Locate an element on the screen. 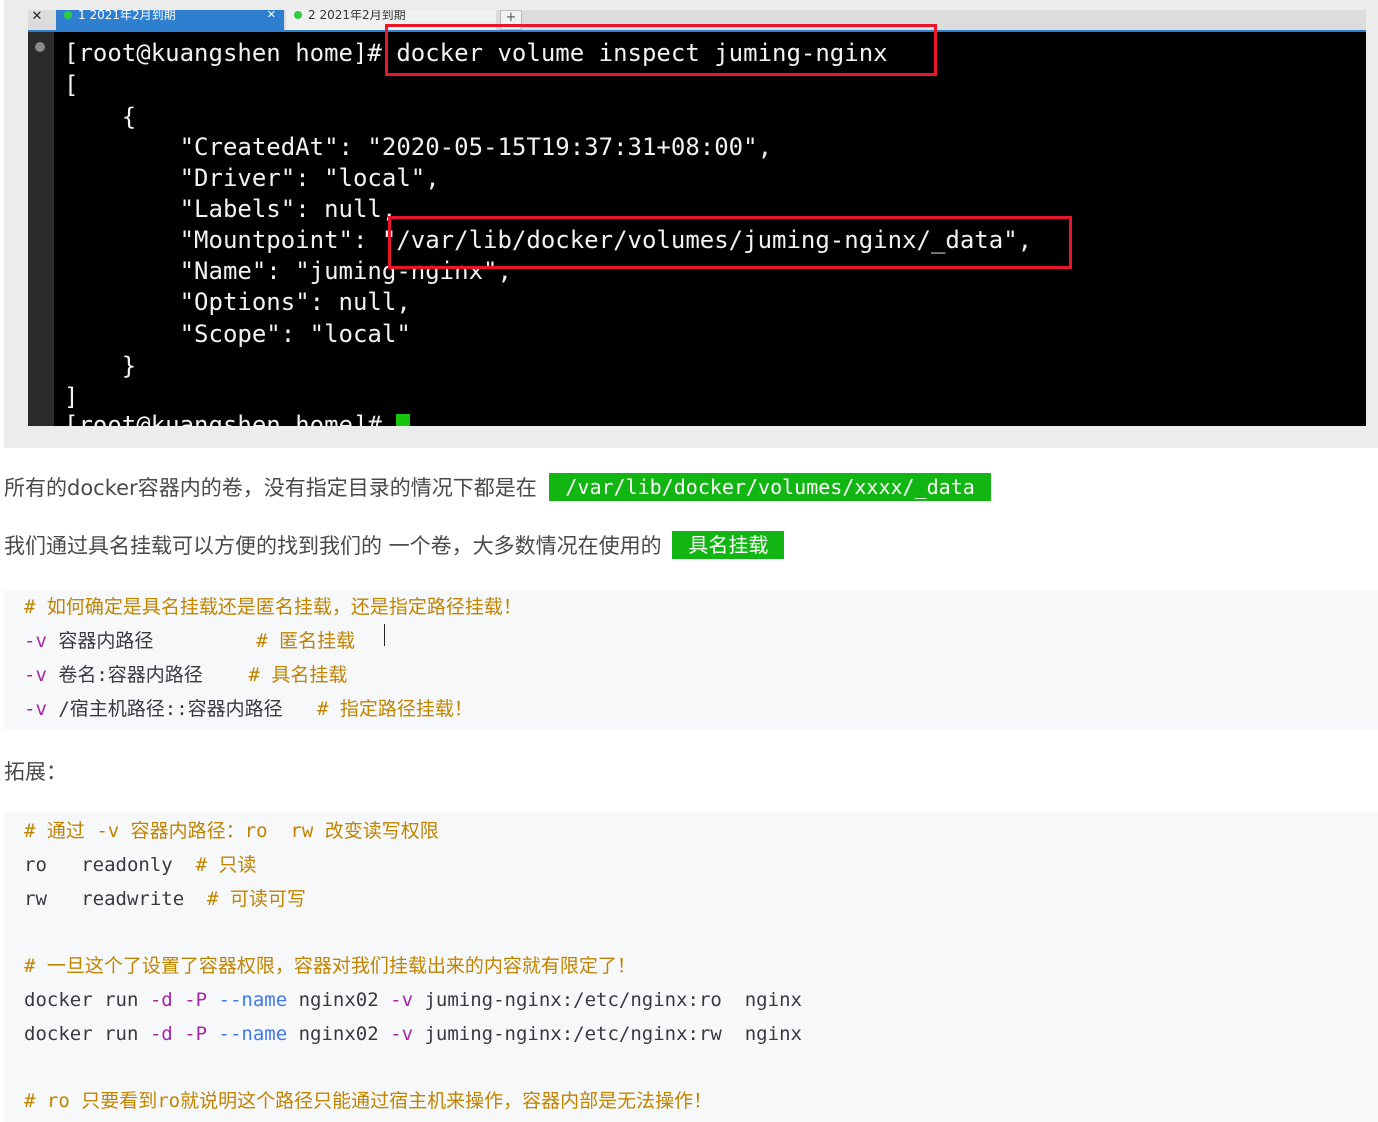 The image size is (1378, 1122). terminal-line: } is located at coordinates (100, 366).